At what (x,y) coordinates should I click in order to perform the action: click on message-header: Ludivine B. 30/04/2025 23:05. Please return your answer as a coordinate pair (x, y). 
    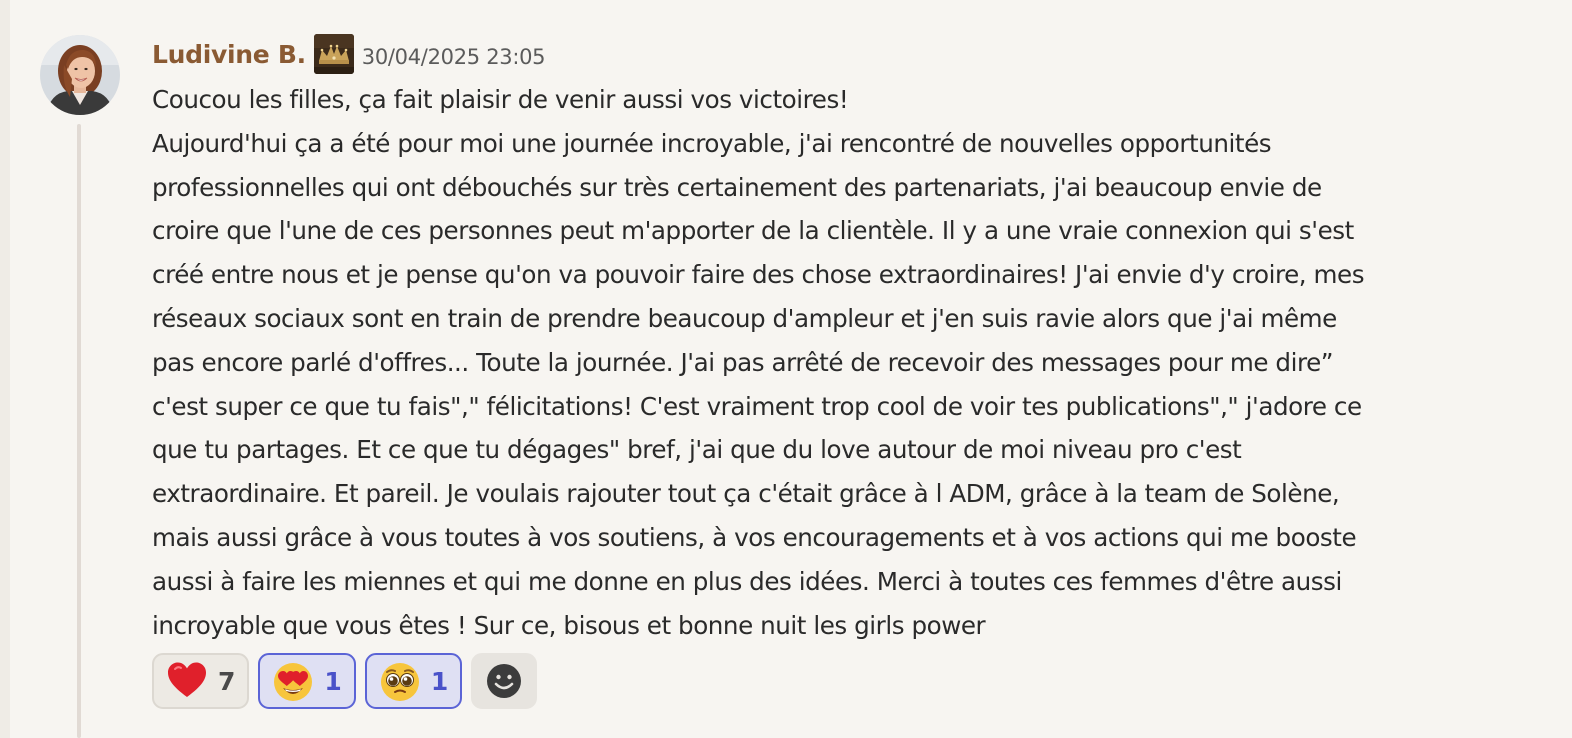
    Looking at the image, I should click on (349, 54).